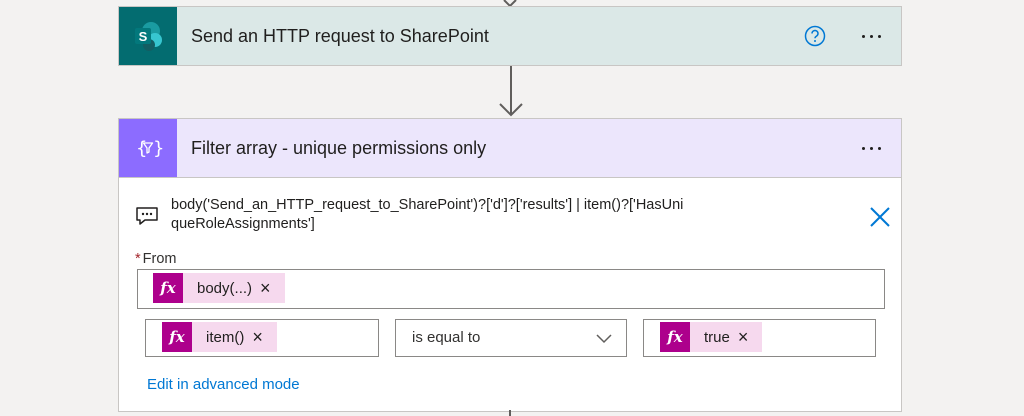  I want to click on step-connector-arrow, so click(511, 91).